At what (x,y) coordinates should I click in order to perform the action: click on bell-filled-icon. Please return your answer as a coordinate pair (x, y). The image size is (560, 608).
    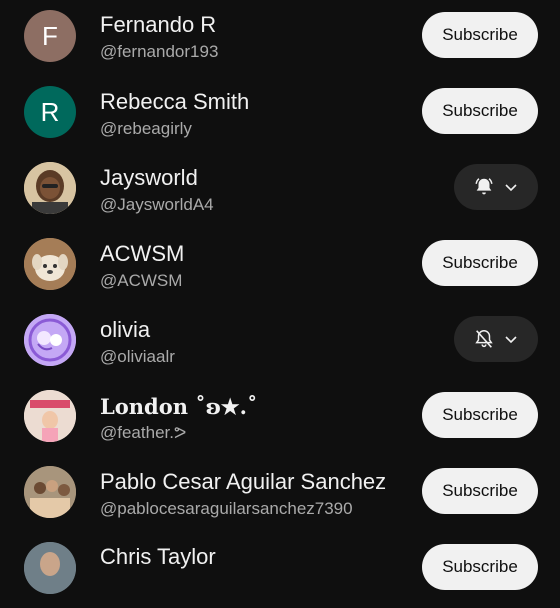
    Looking at the image, I should click on (484, 187).